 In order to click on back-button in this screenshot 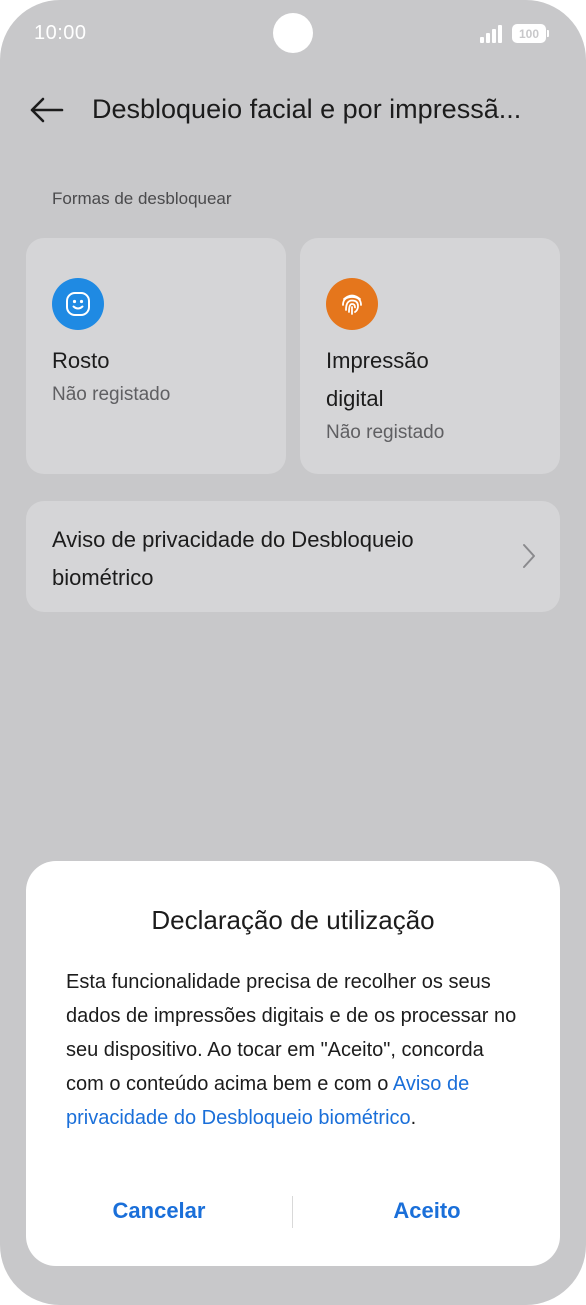, I will do `click(46, 110)`.